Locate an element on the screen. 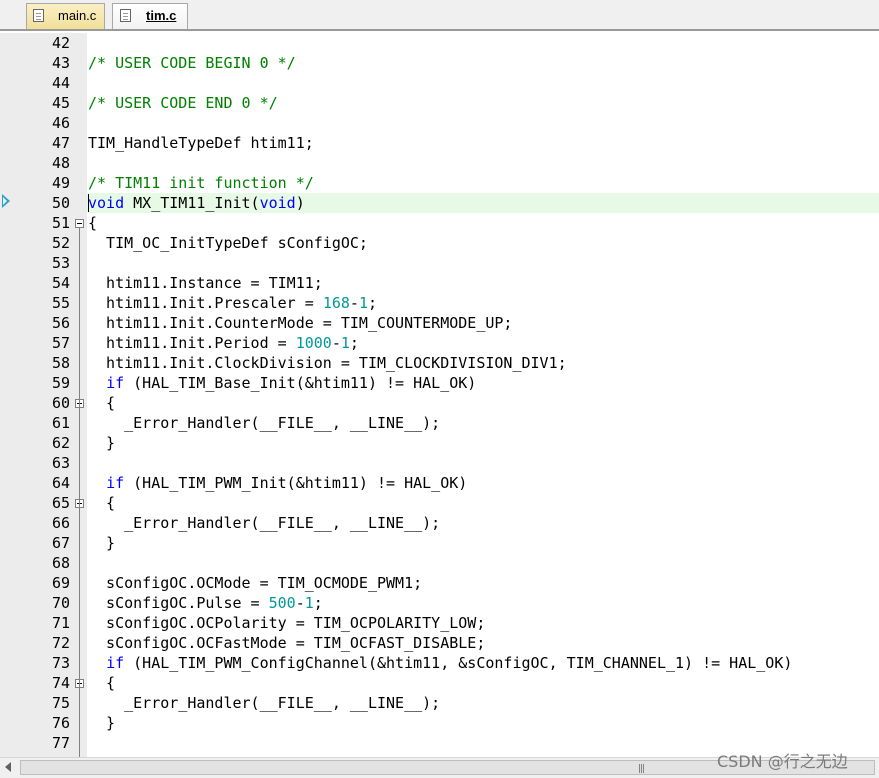 The height and width of the screenshot is (778, 879). code-line: htim11.Instance = TIM11; is located at coordinates (483, 283).